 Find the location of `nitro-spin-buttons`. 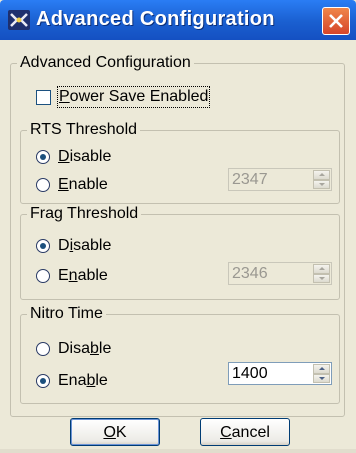

nitro-spin-buttons is located at coordinates (321, 373).